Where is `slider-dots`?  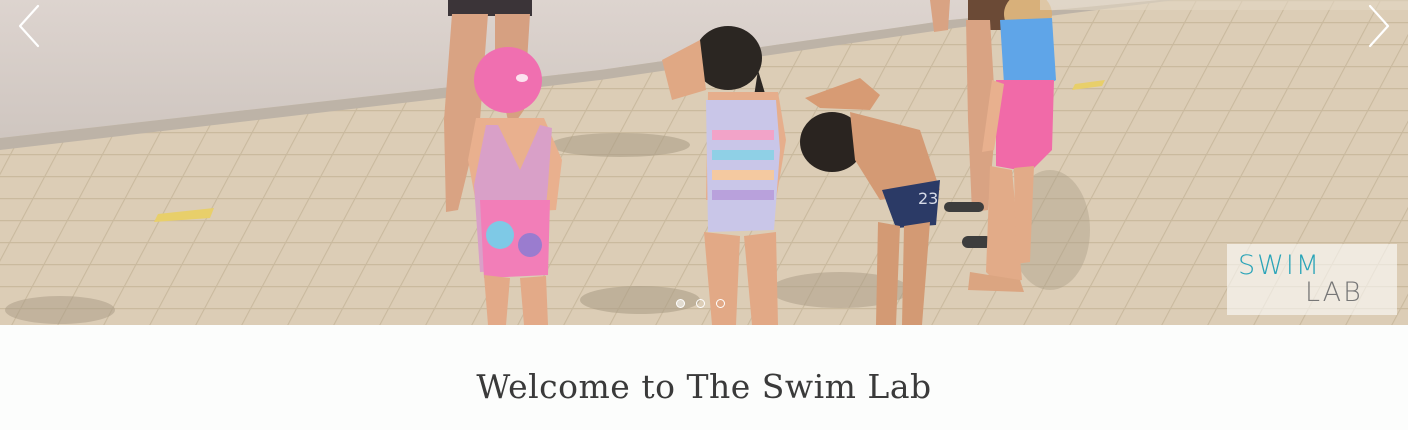
slider-dots is located at coordinates (700, 303).